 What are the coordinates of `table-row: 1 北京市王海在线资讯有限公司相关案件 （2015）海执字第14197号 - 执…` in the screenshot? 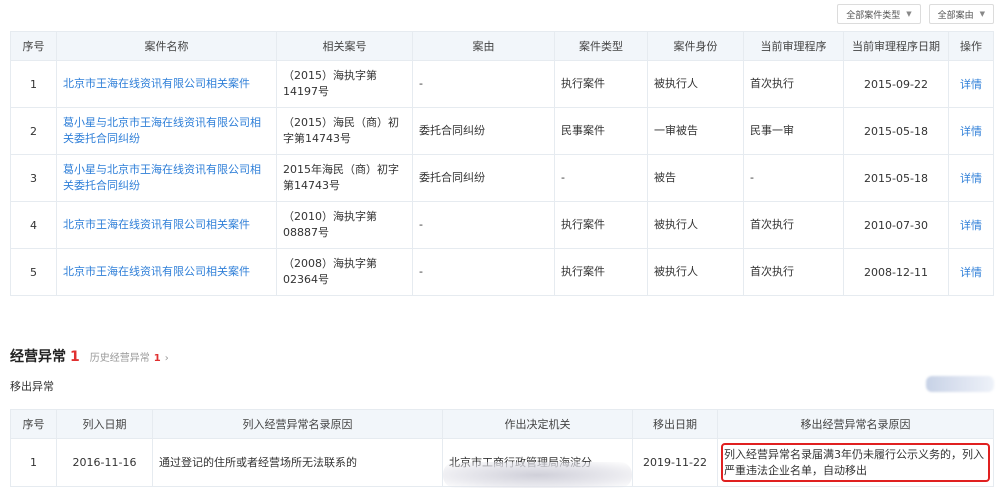 It's located at (502, 84).